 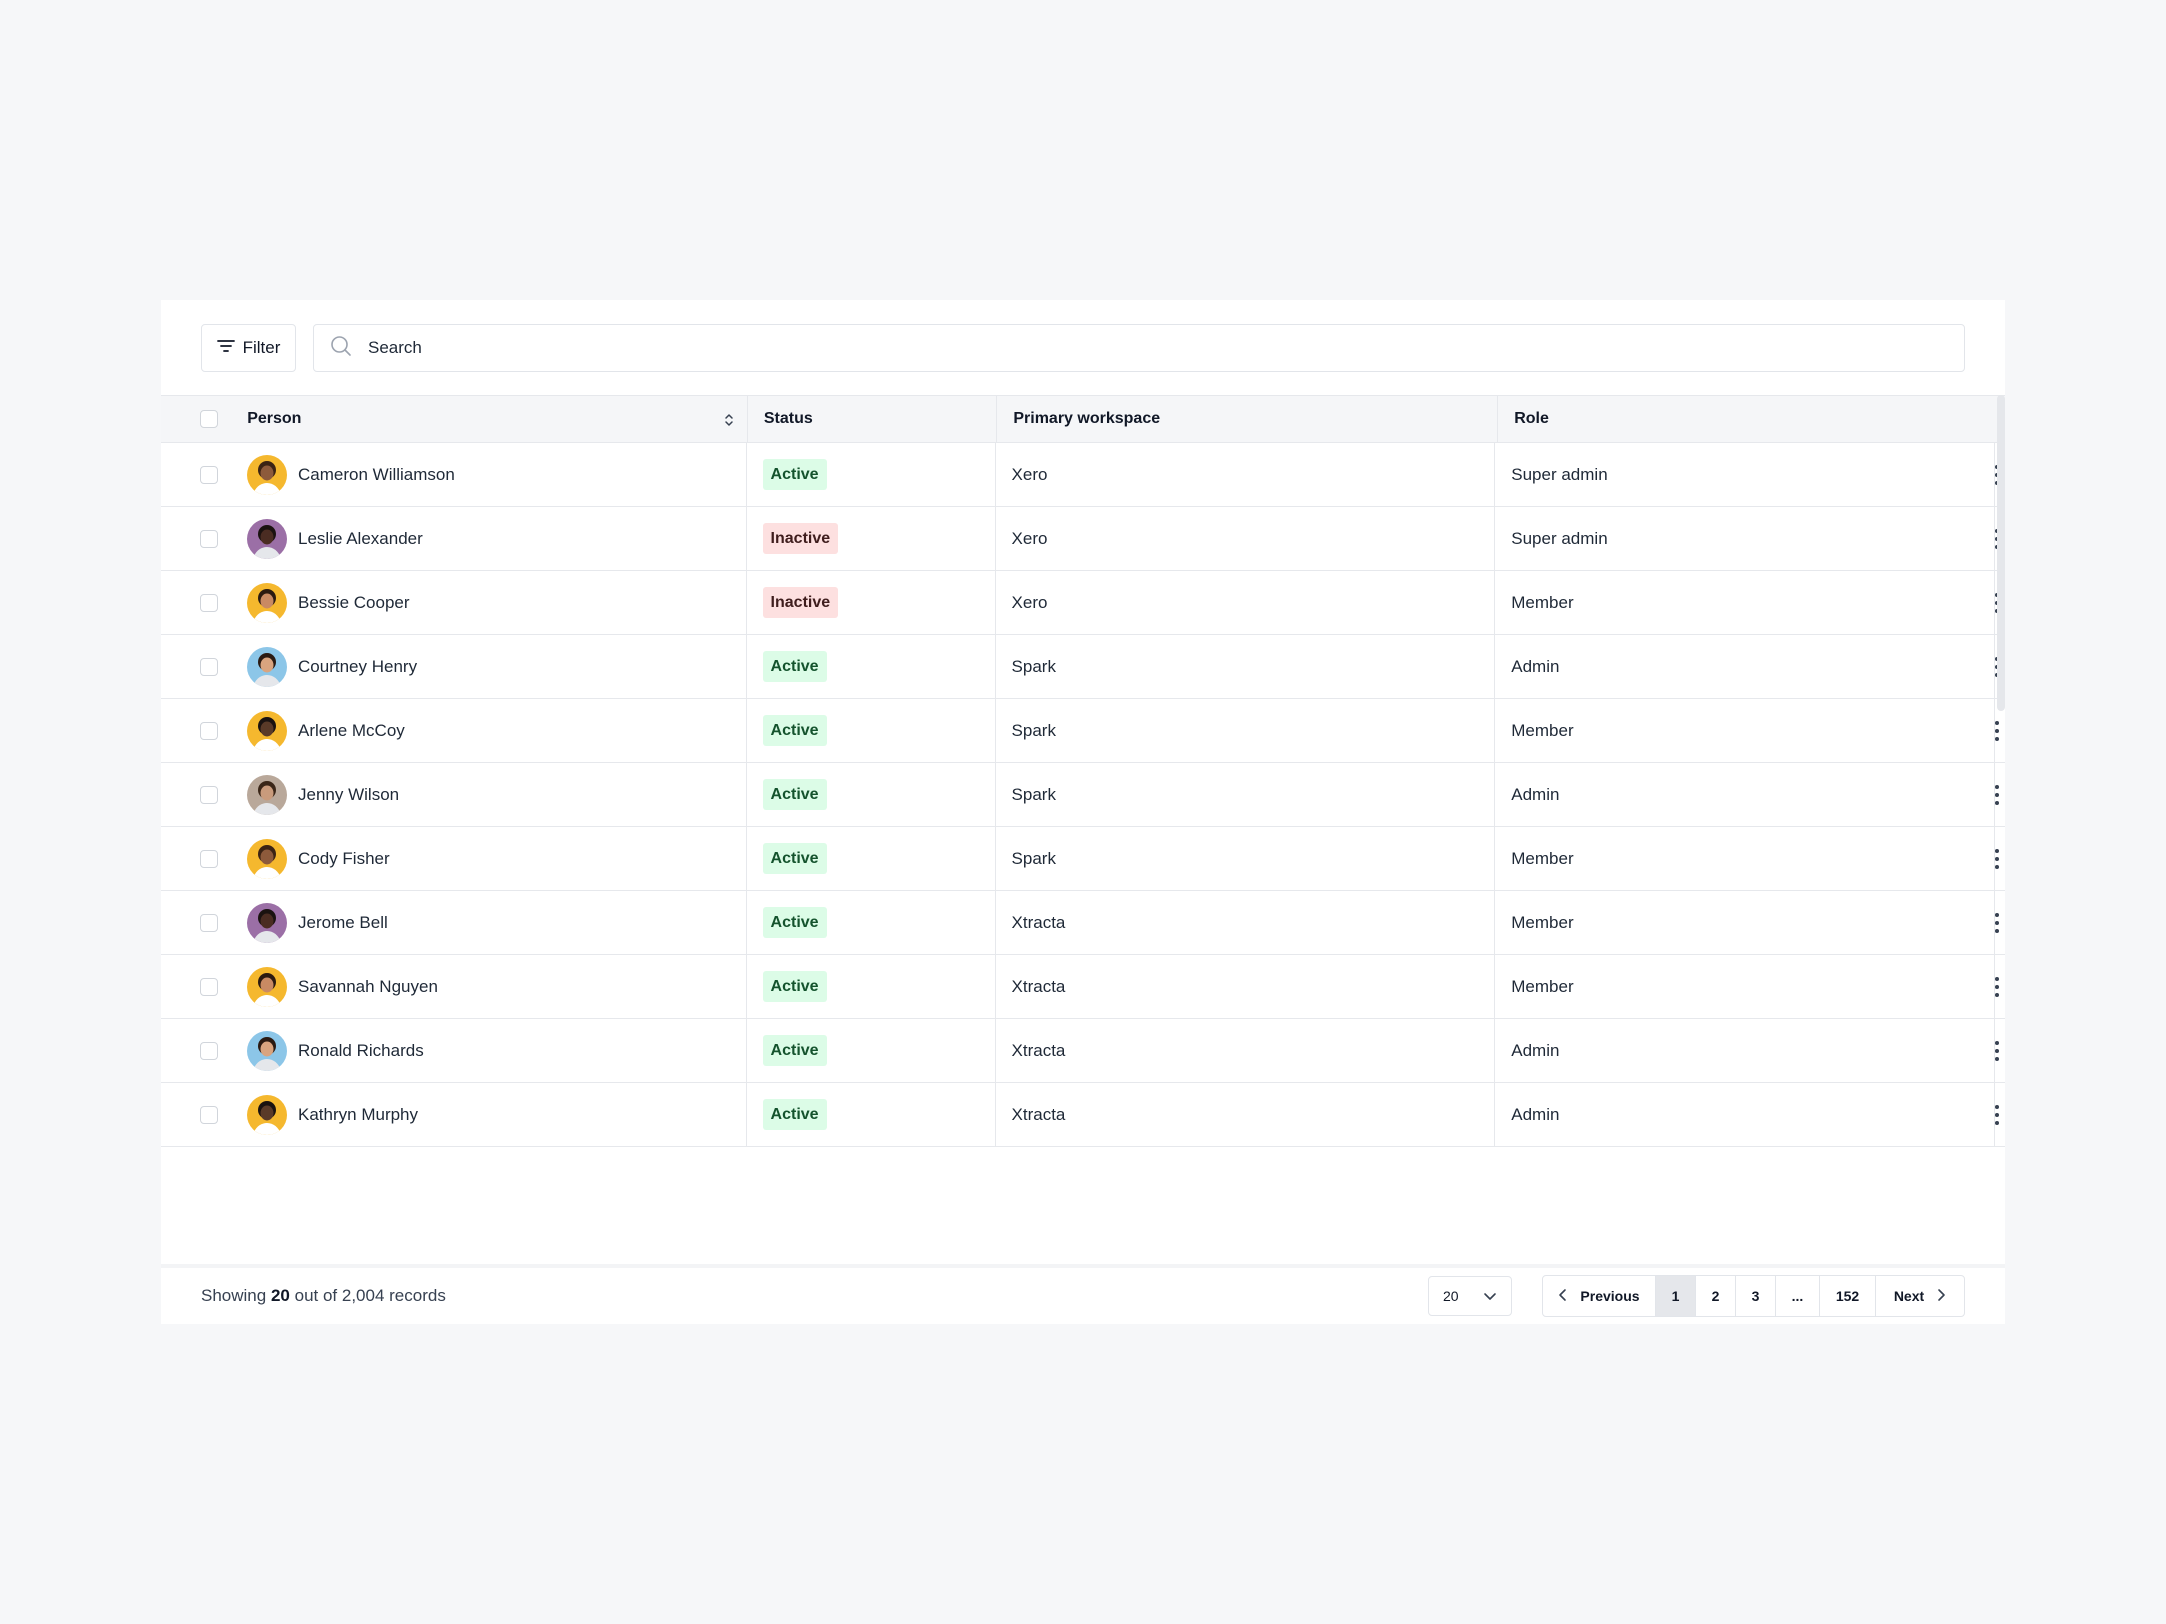 What do you see at coordinates (497, 419) in the screenshot?
I see `column-header-person: Person` at bounding box center [497, 419].